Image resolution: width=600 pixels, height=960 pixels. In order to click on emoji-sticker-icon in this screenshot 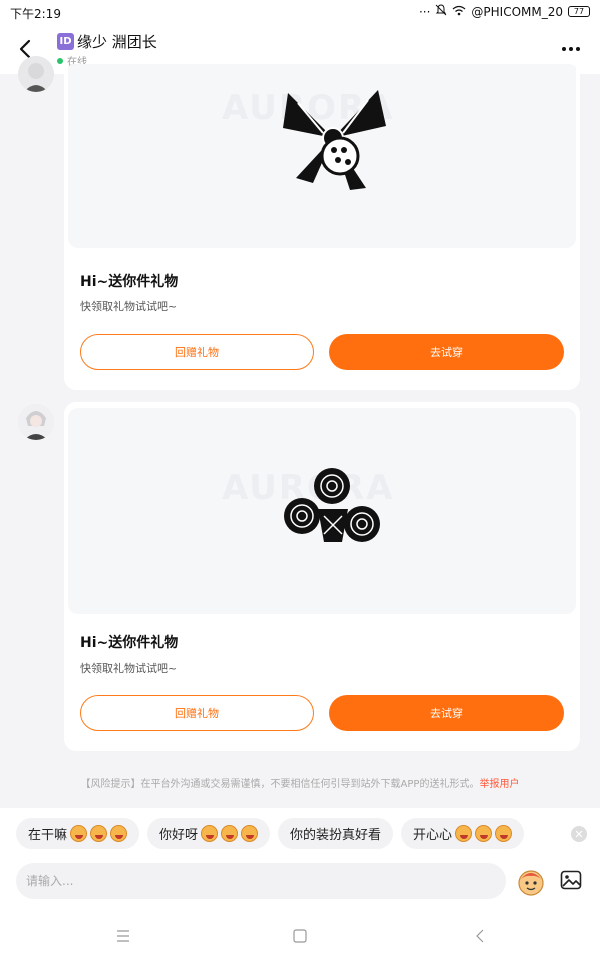, I will do `click(531, 883)`.